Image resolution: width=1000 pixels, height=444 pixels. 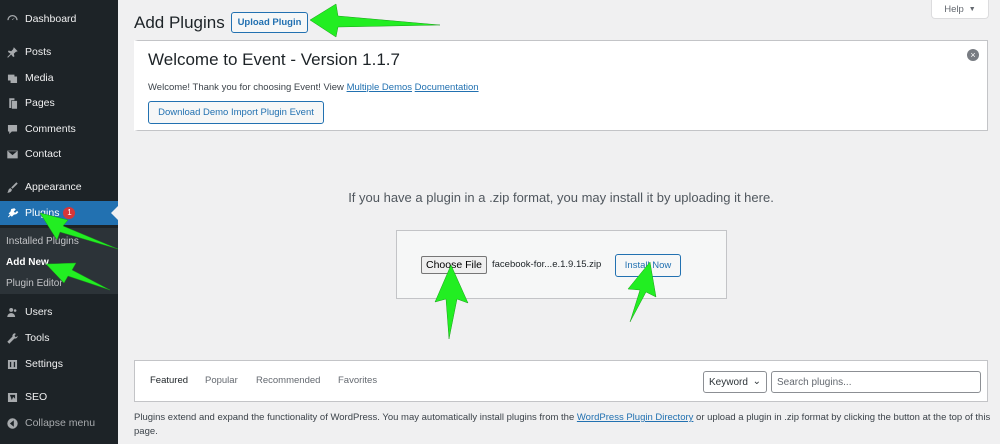 I want to click on sidebar-item-seo: SEO, so click(x=59, y=397).